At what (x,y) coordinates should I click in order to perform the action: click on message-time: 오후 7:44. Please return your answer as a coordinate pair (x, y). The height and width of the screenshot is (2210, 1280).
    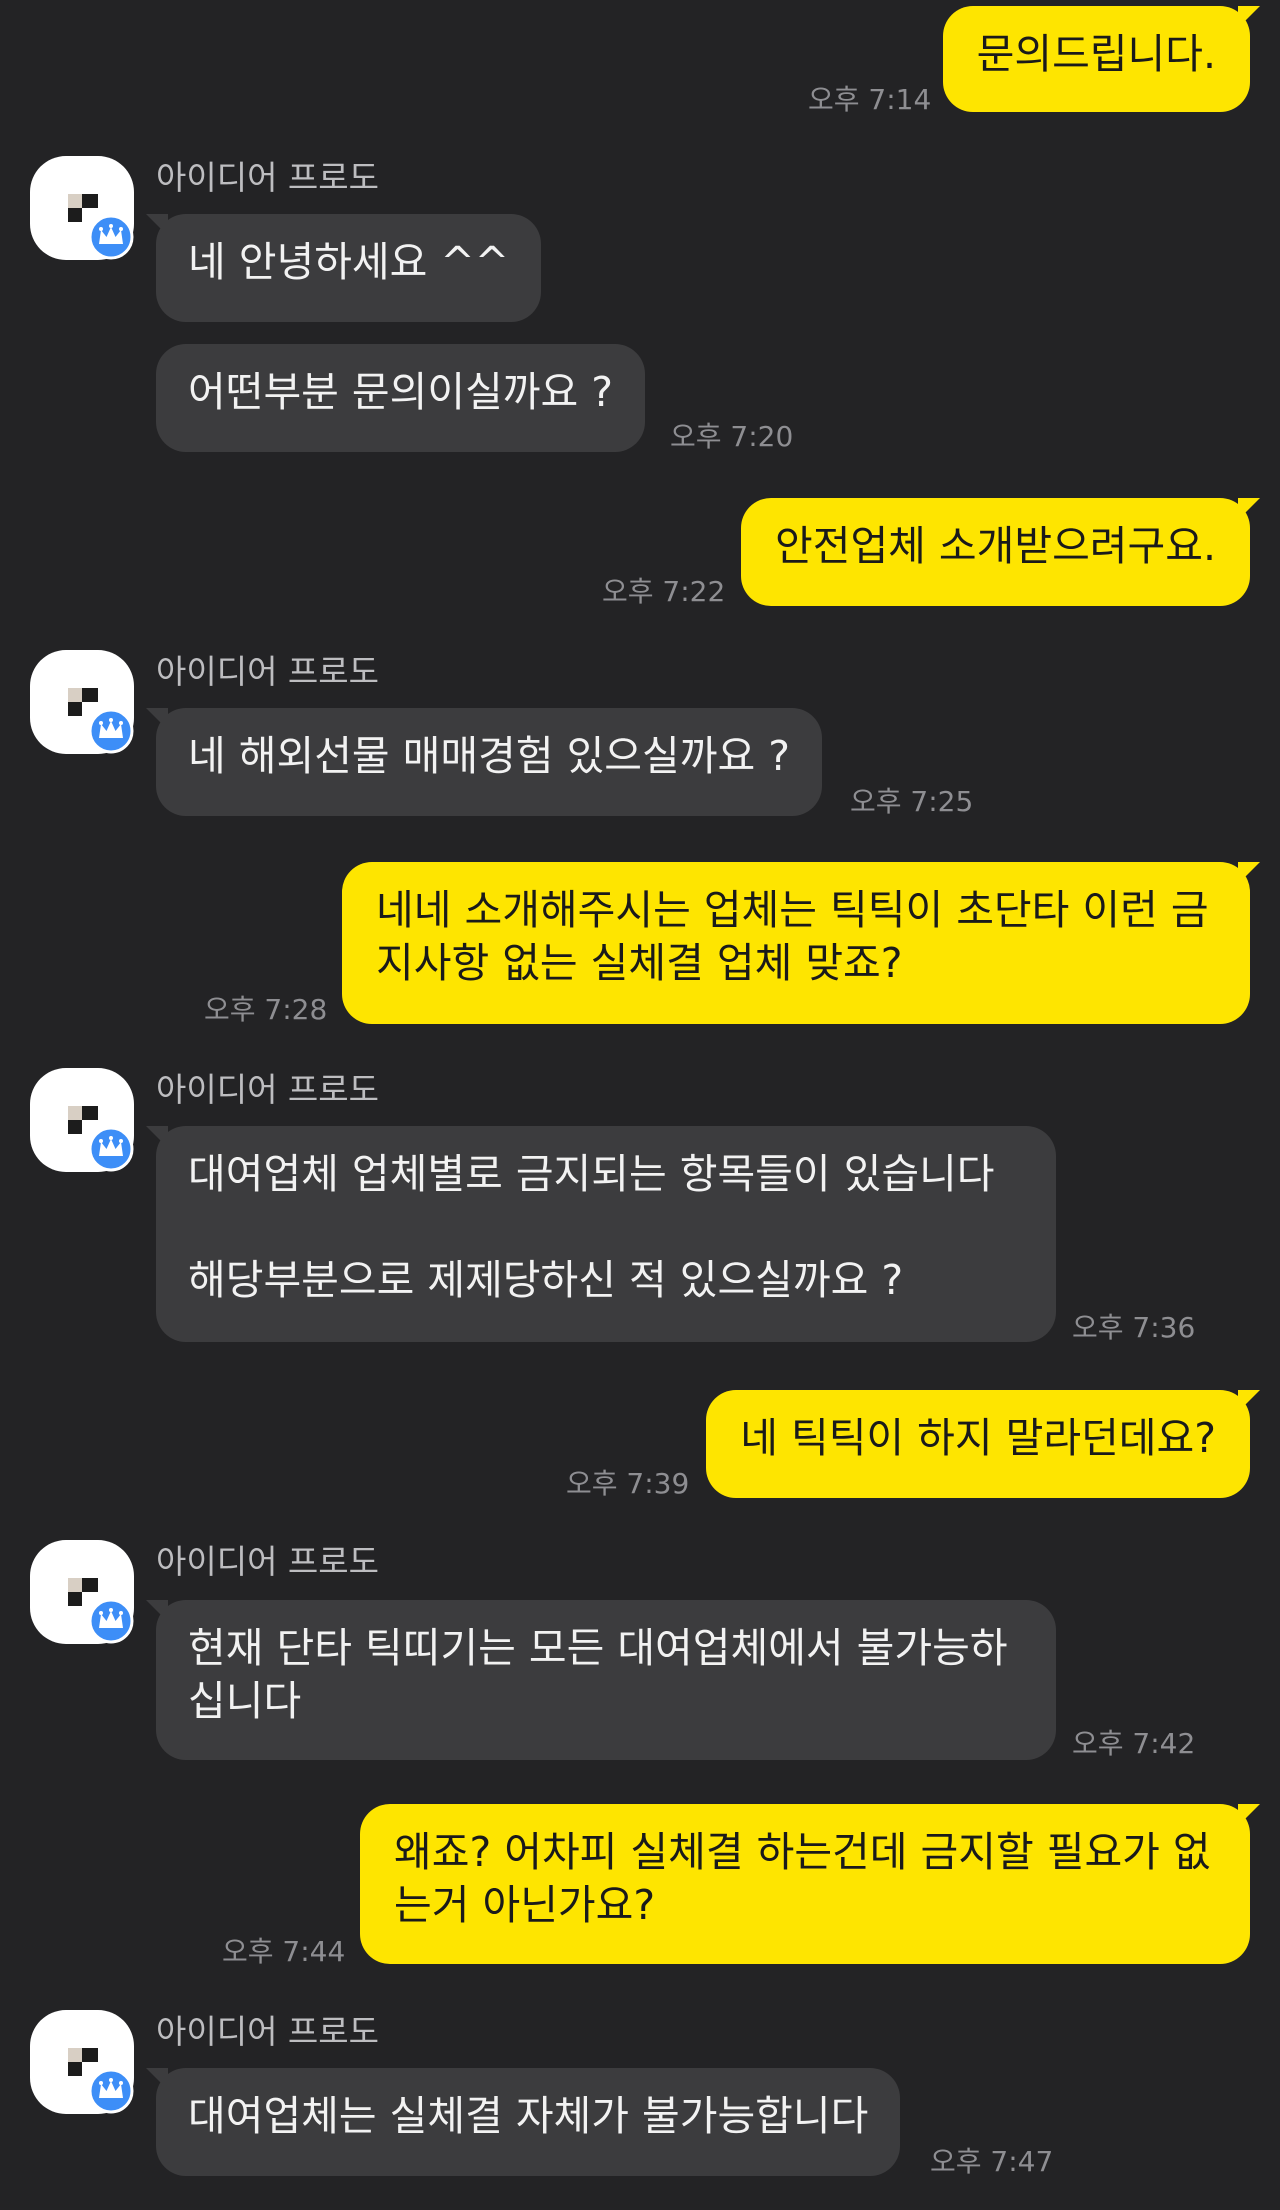
    Looking at the image, I should click on (284, 1951).